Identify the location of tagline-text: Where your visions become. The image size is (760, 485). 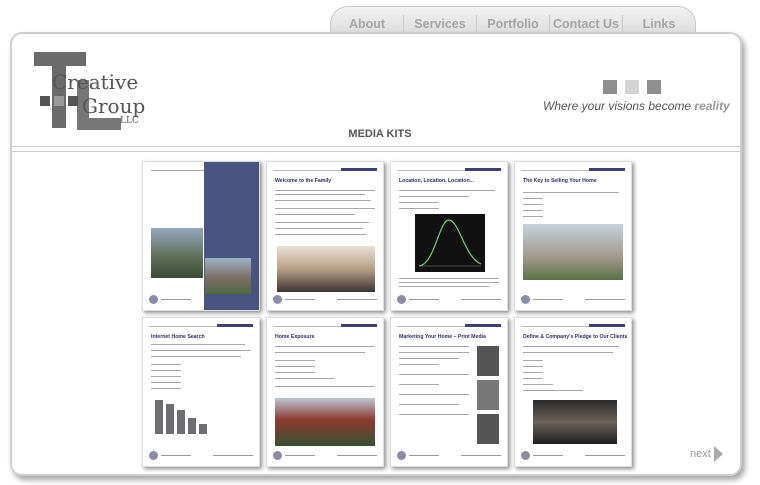
(619, 106).